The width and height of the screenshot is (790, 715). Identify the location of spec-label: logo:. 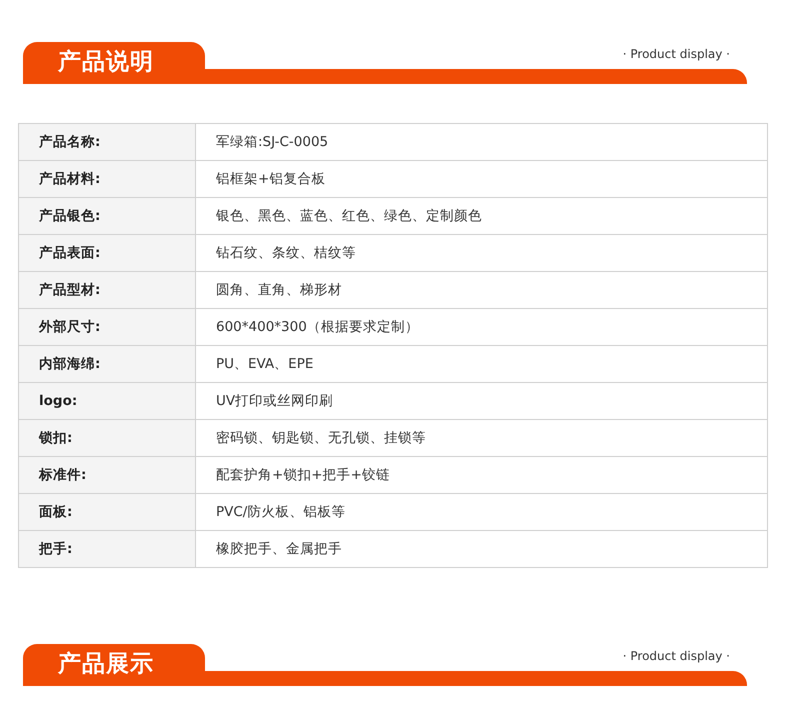
(107, 401).